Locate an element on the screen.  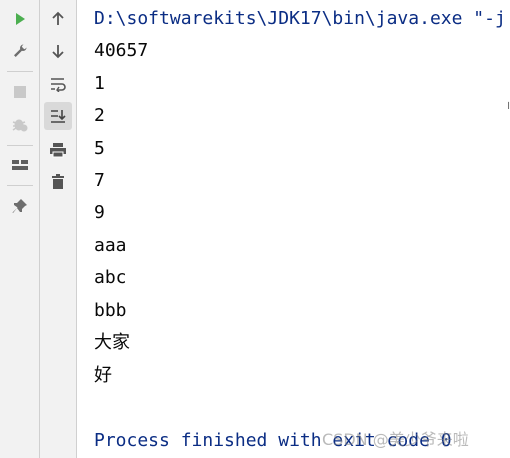
output-line: 1 is located at coordinates (99, 83).